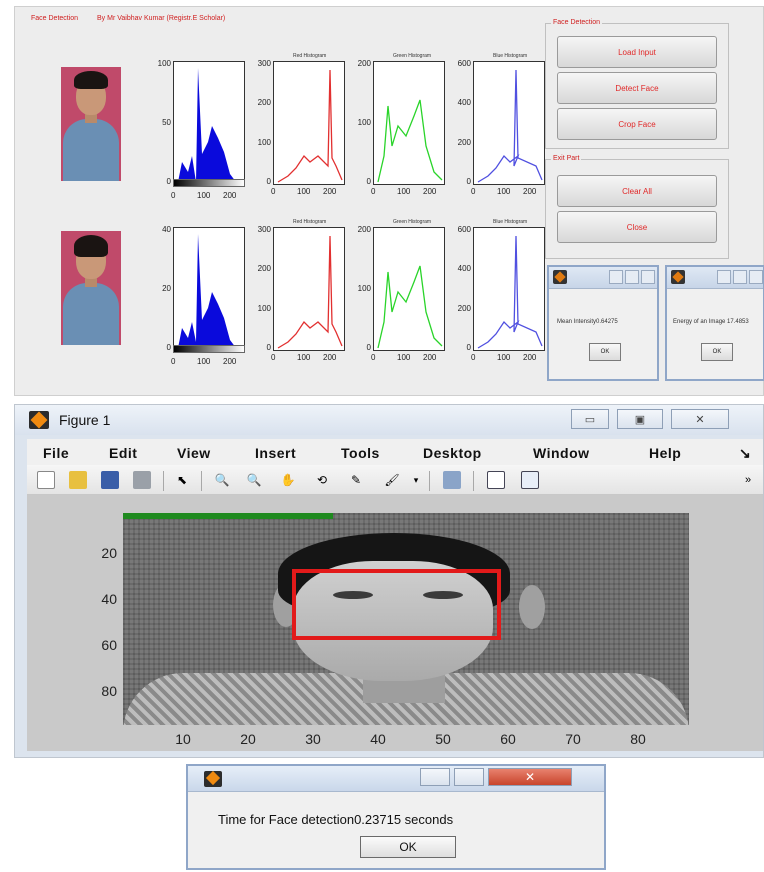 The width and height of the screenshot is (764, 872). What do you see at coordinates (561, 453) in the screenshot?
I see `menu-window: Window` at bounding box center [561, 453].